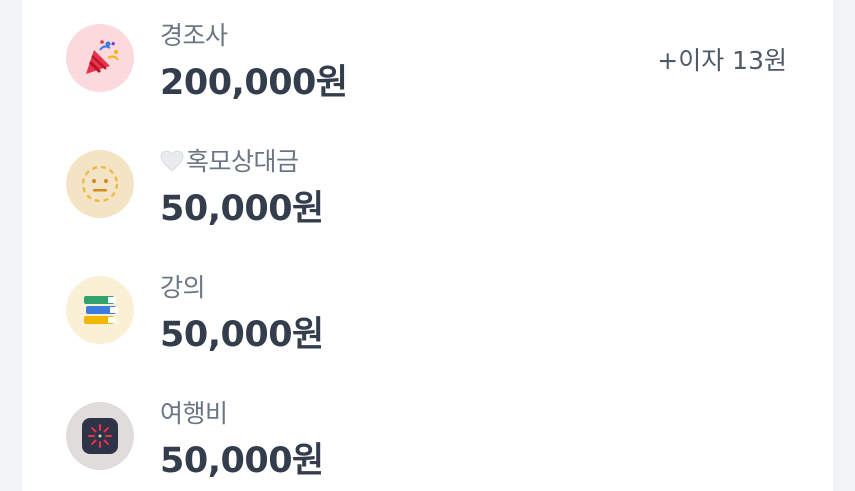  I want to click on item-label: 혹모상대금, so click(242, 161).